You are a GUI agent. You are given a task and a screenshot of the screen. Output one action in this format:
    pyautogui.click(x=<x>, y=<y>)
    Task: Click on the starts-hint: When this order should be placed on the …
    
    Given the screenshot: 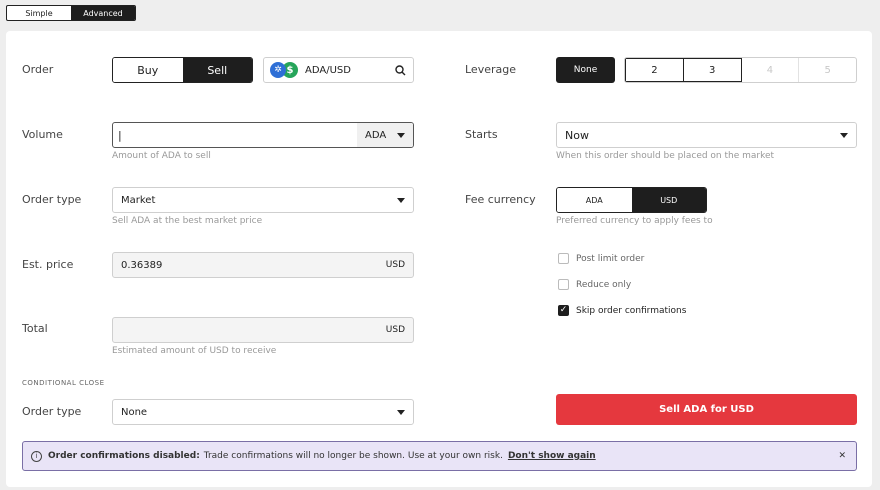 What is the action you would take?
    pyautogui.click(x=665, y=156)
    